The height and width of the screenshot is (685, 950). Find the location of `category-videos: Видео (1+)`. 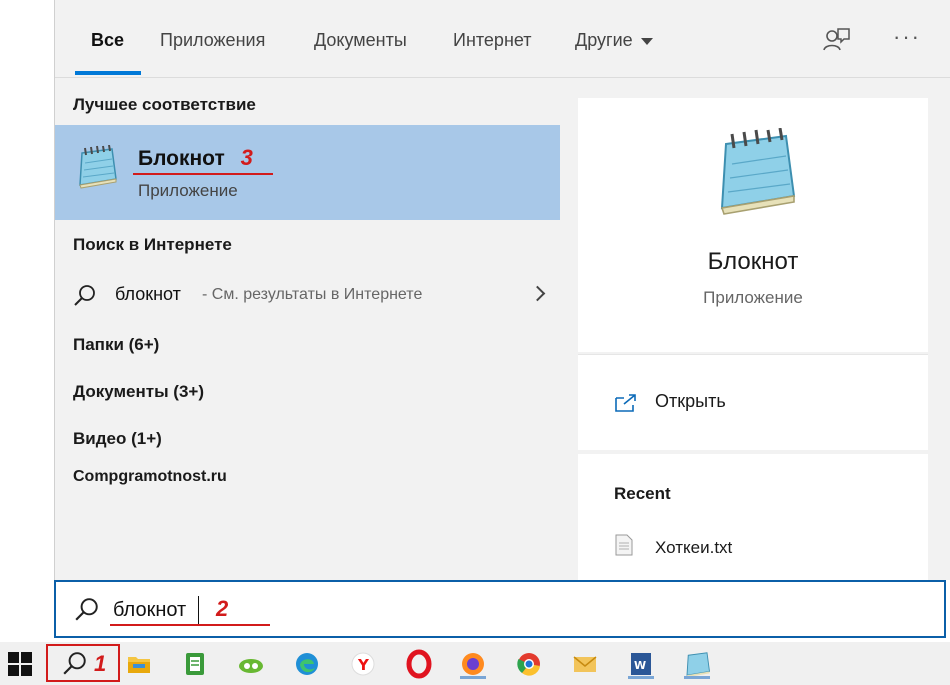

category-videos: Видео (1+) is located at coordinates (117, 439).